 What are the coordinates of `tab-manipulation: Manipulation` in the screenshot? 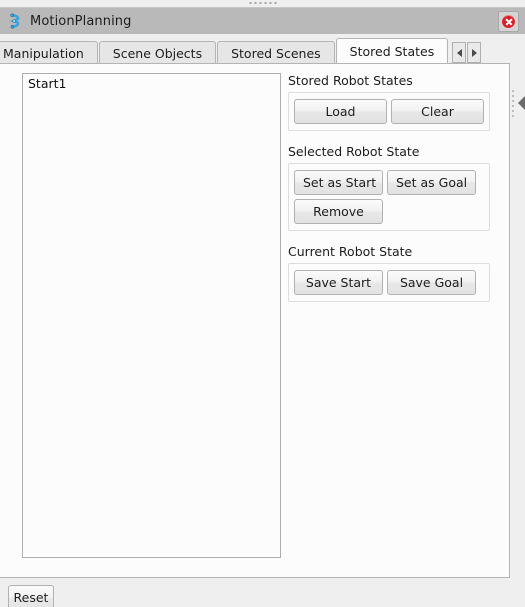 It's located at (49, 52).